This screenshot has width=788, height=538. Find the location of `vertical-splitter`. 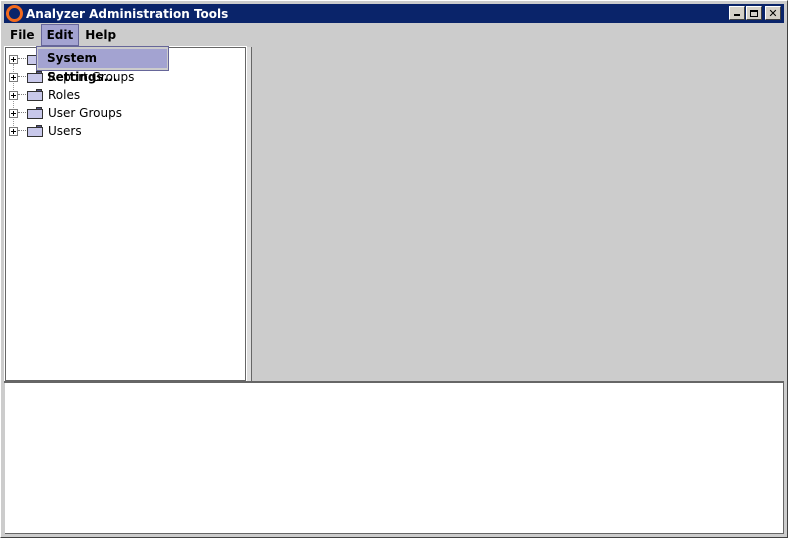

vertical-splitter is located at coordinates (249, 214).